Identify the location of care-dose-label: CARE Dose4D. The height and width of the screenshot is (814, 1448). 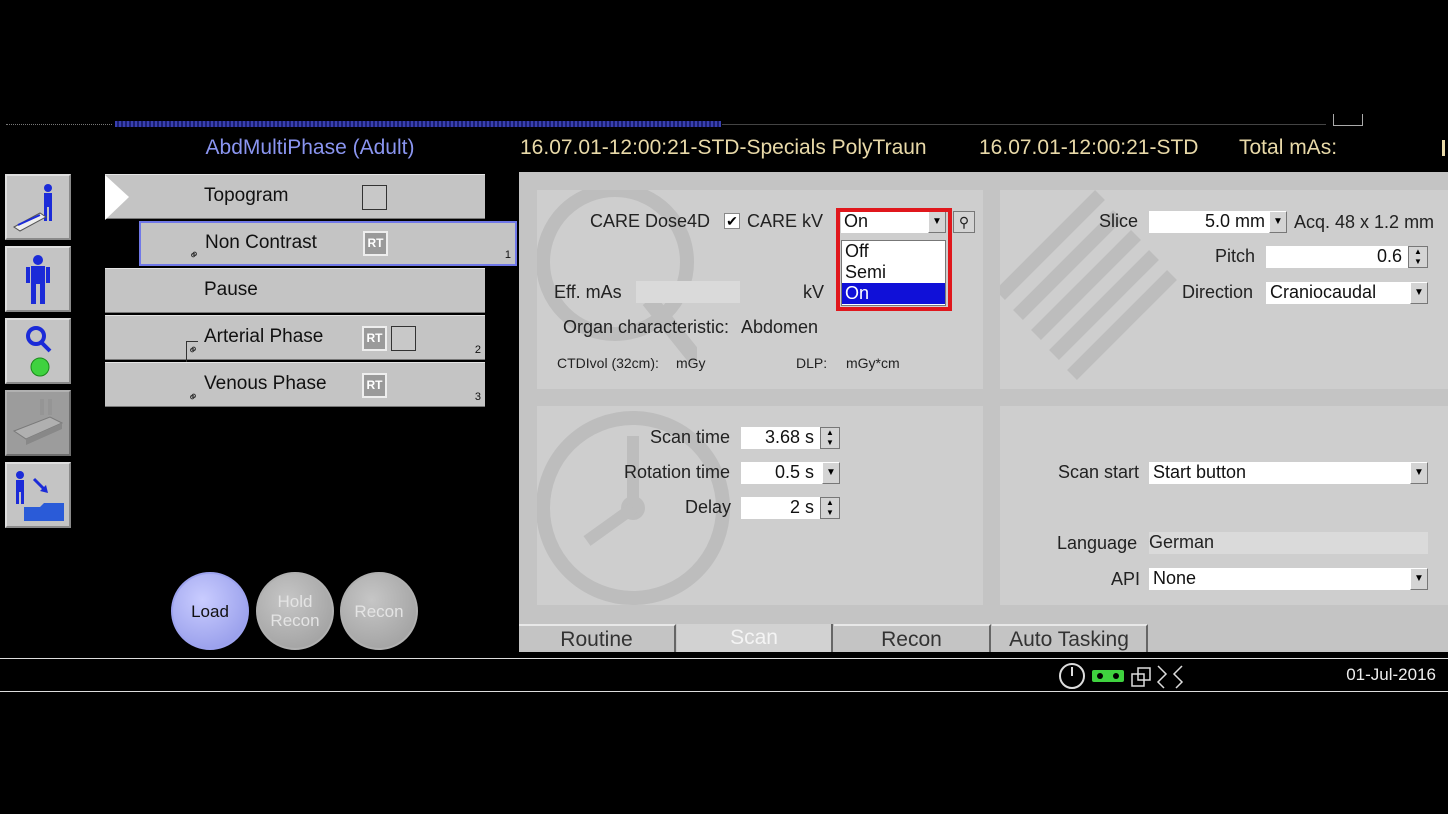
(650, 221).